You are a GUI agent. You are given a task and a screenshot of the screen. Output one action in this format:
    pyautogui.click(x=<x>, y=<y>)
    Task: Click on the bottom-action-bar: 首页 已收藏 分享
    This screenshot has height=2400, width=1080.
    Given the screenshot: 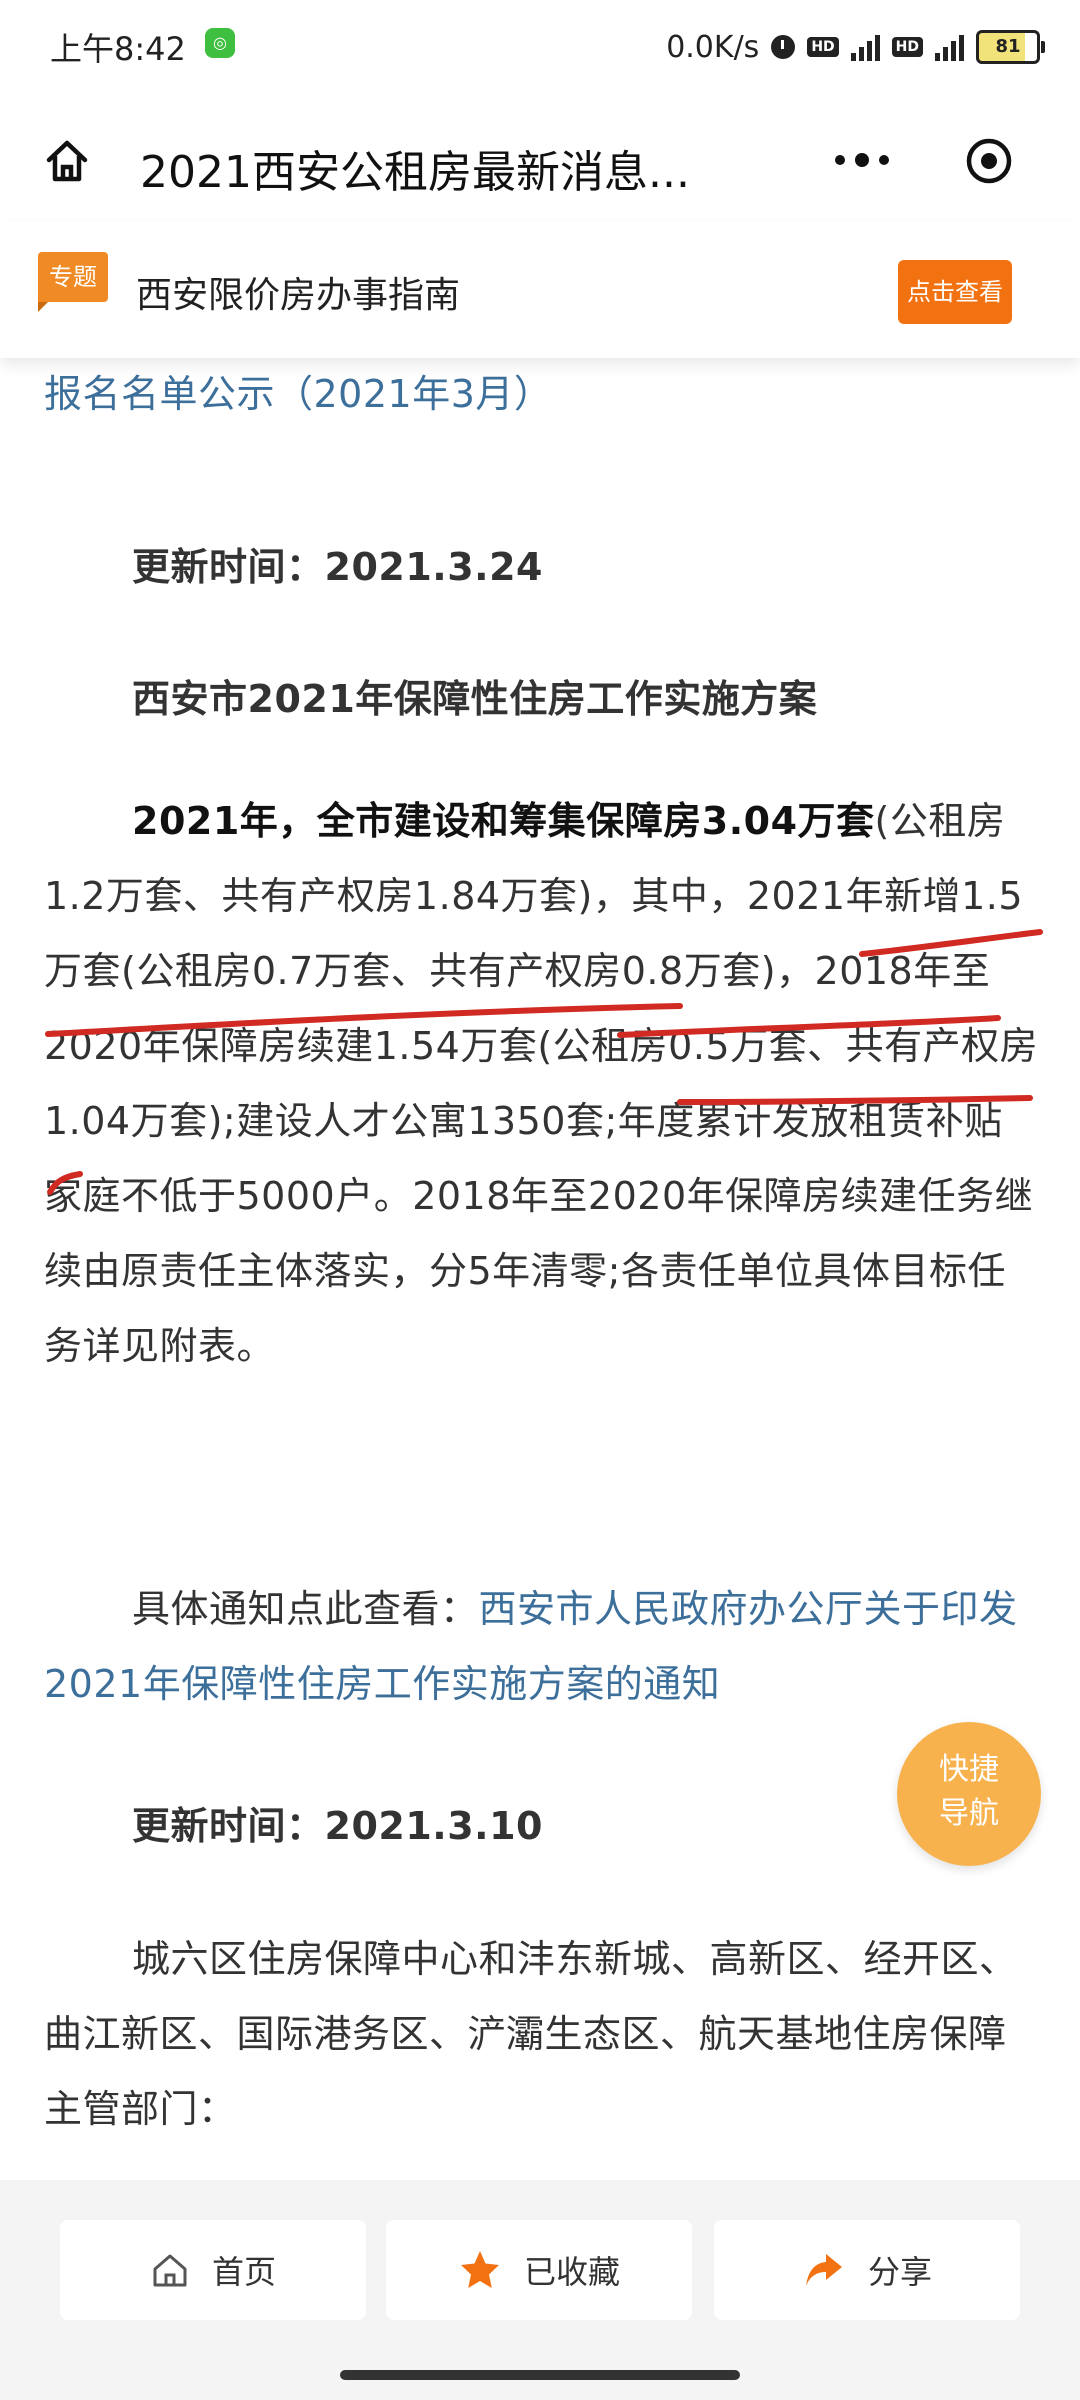 What is the action you would take?
    pyautogui.click(x=540, y=2290)
    